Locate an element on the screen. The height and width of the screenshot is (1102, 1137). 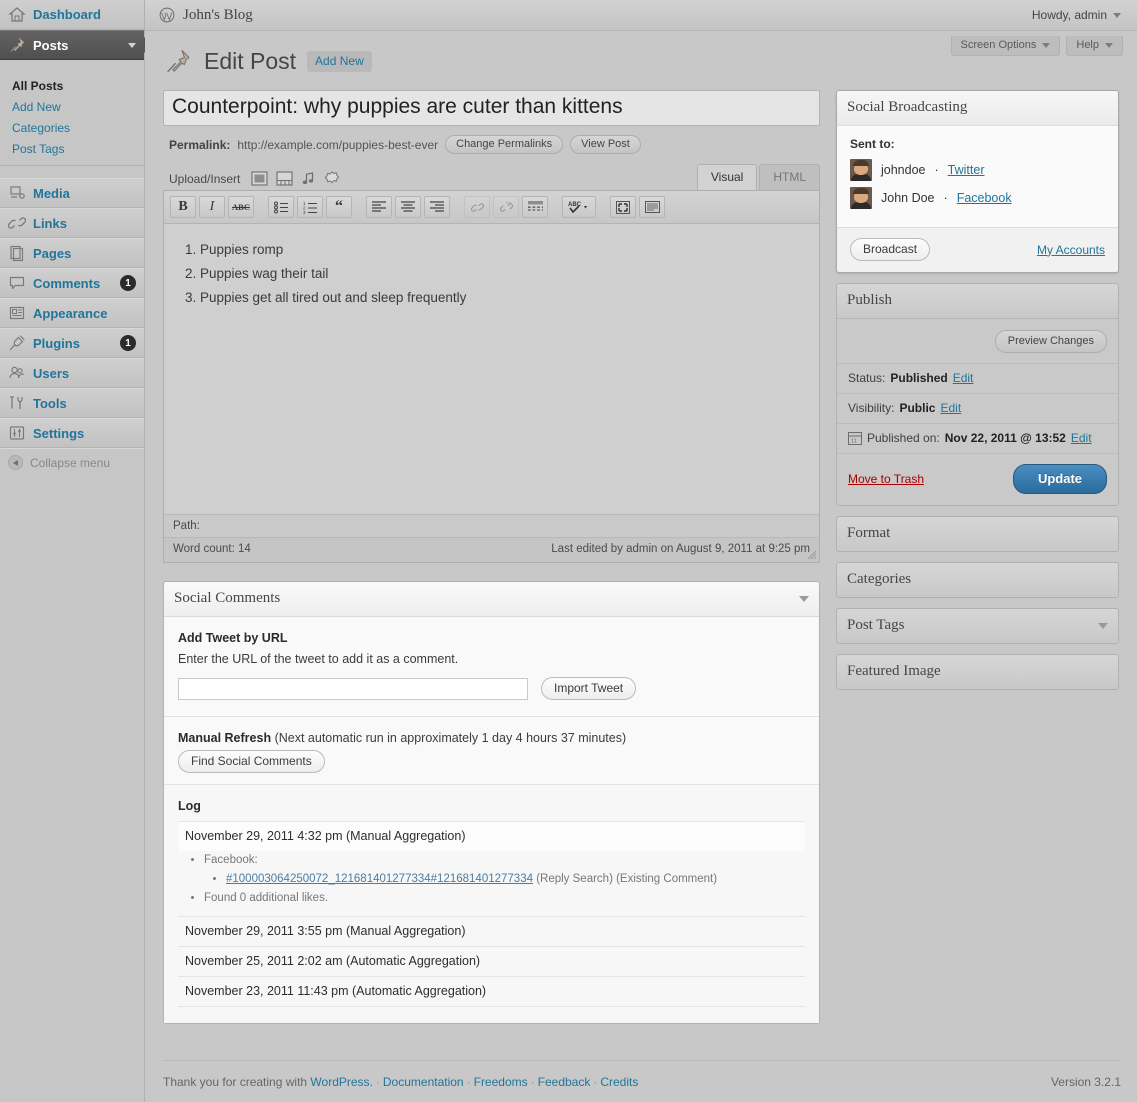
align-right-button is located at coordinates (437, 207).